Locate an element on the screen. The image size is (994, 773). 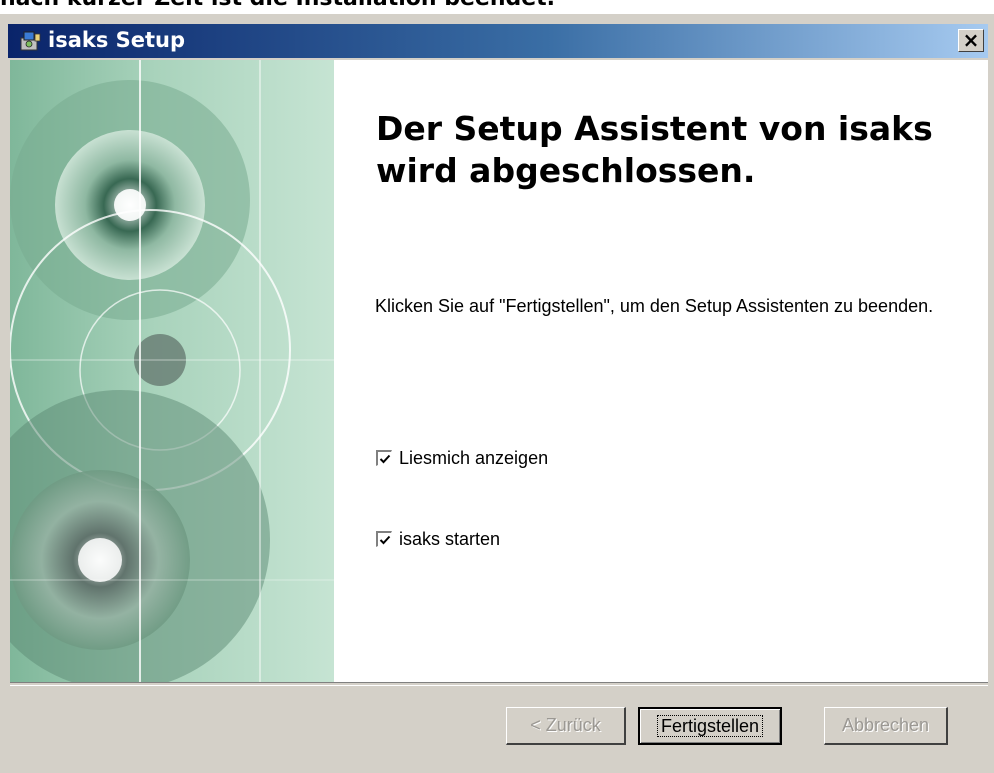
cancel-button: Abbrechen is located at coordinates (886, 726).